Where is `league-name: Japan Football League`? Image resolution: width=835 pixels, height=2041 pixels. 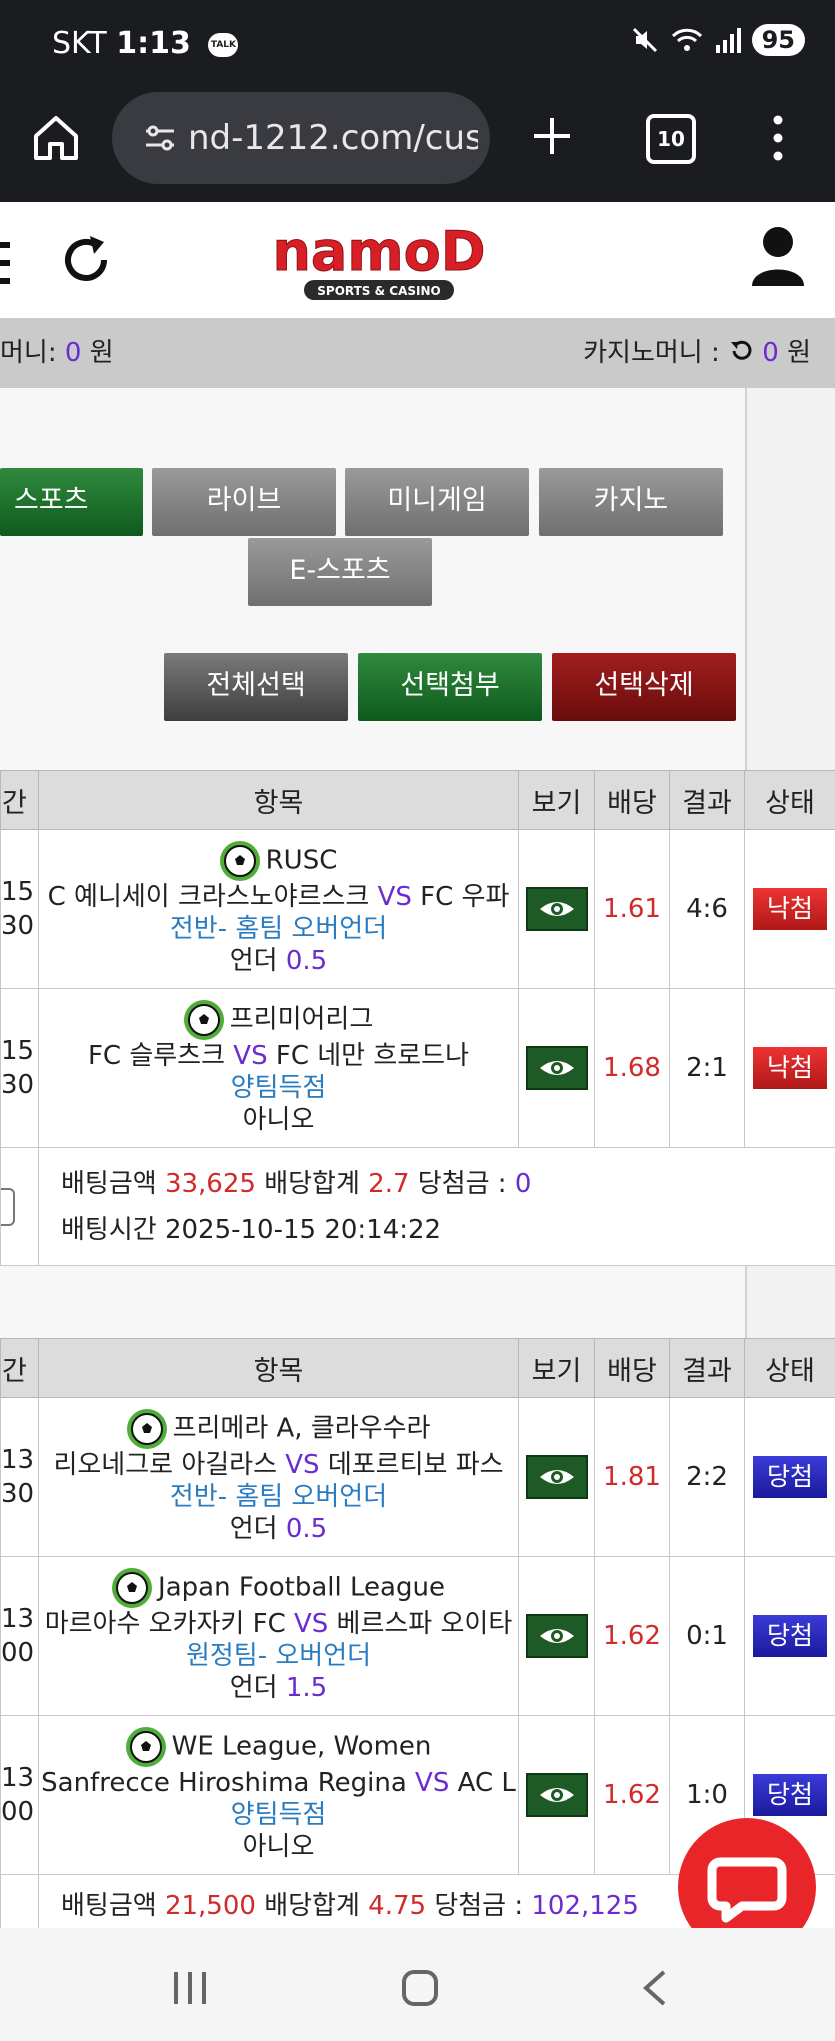 league-name: Japan Football League is located at coordinates (301, 1587).